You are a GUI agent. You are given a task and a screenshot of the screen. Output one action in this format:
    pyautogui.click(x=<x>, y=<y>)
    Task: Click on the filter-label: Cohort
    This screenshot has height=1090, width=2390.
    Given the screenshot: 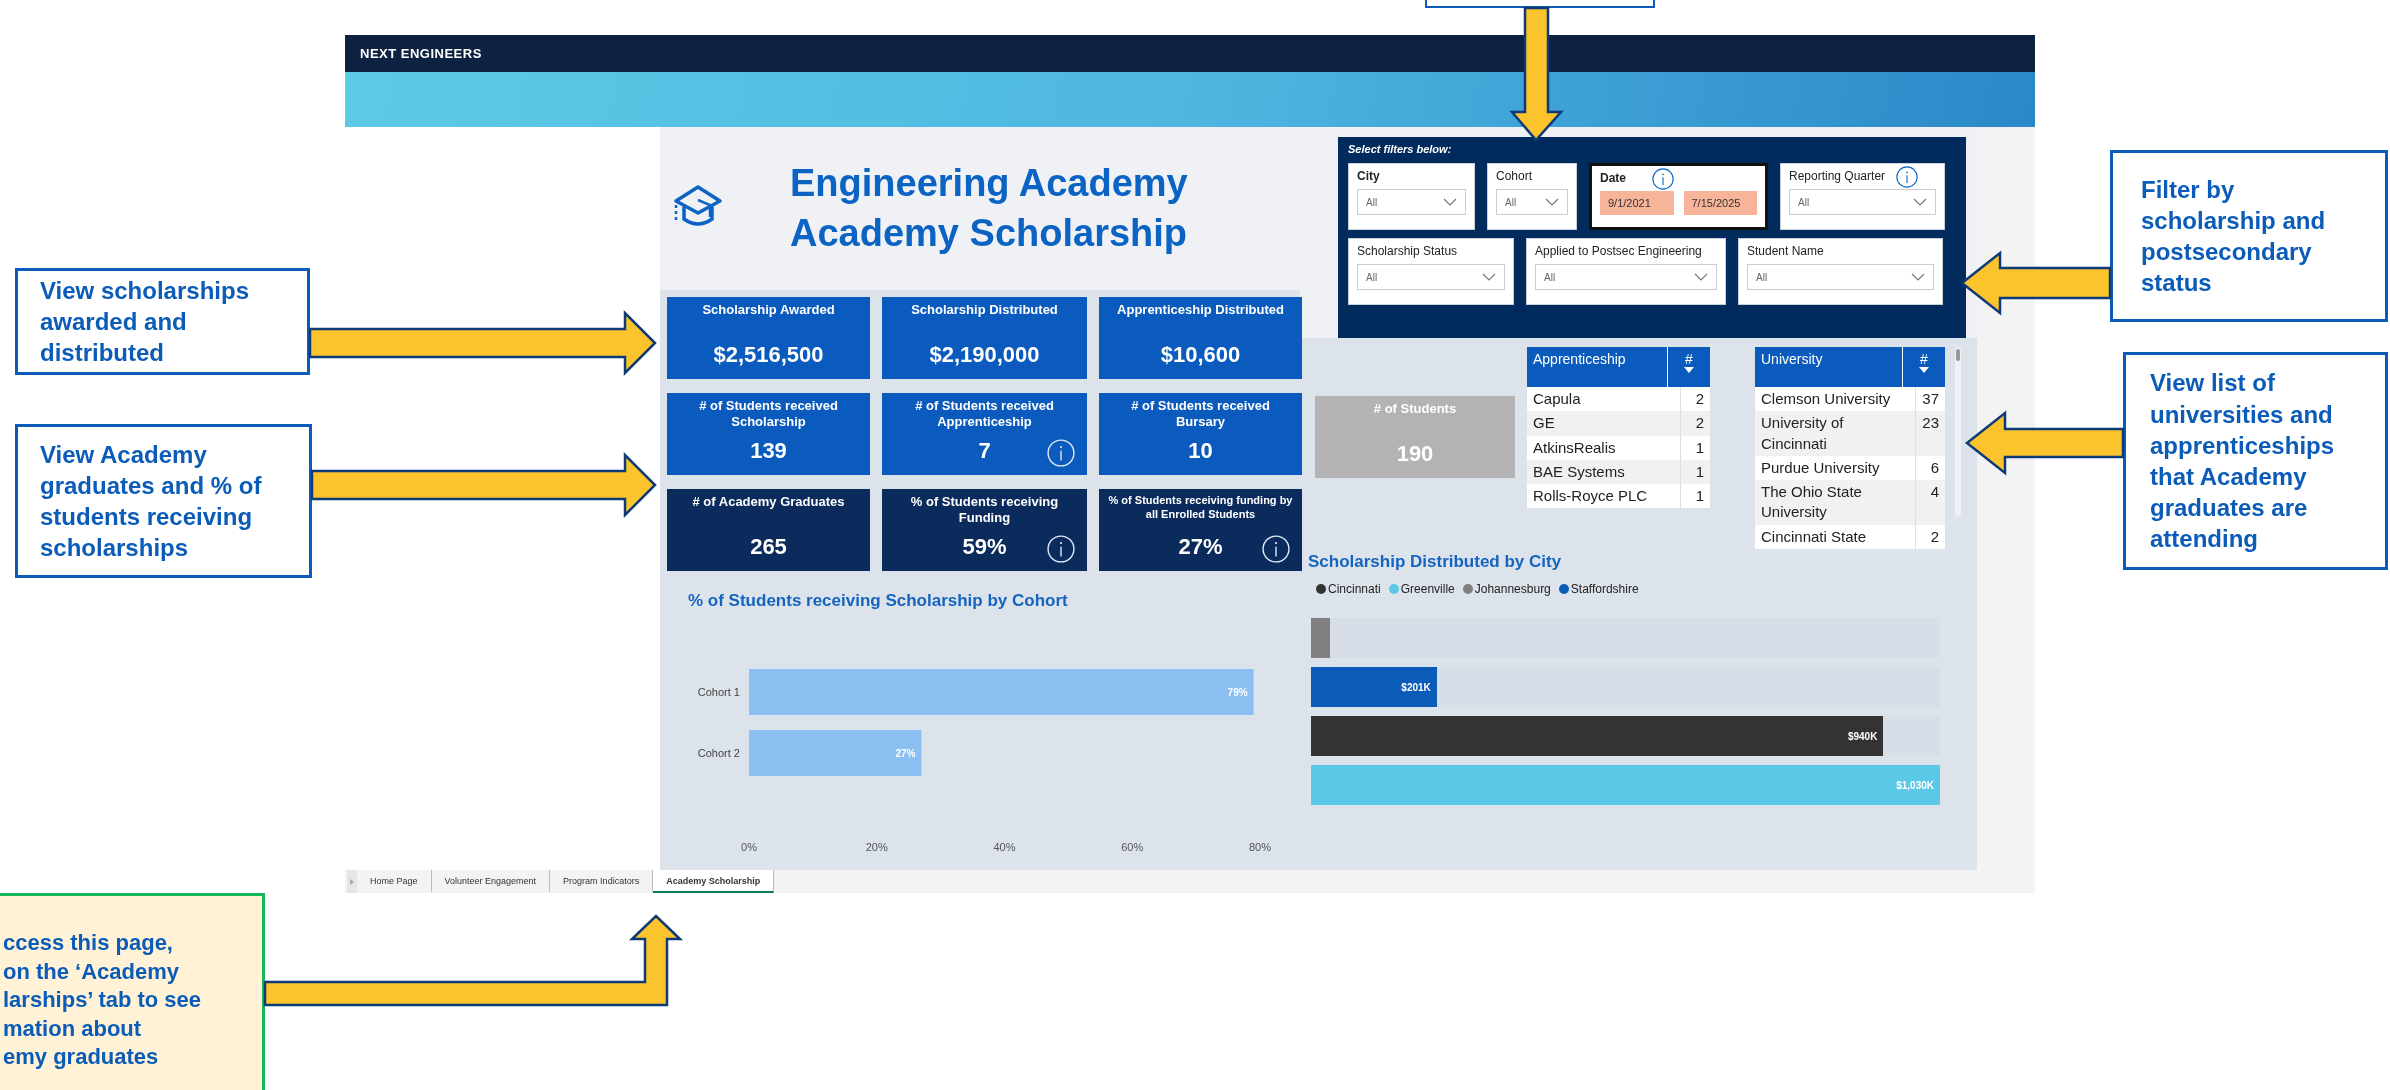 What is the action you would take?
    pyautogui.click(x=1514, y=176)
    